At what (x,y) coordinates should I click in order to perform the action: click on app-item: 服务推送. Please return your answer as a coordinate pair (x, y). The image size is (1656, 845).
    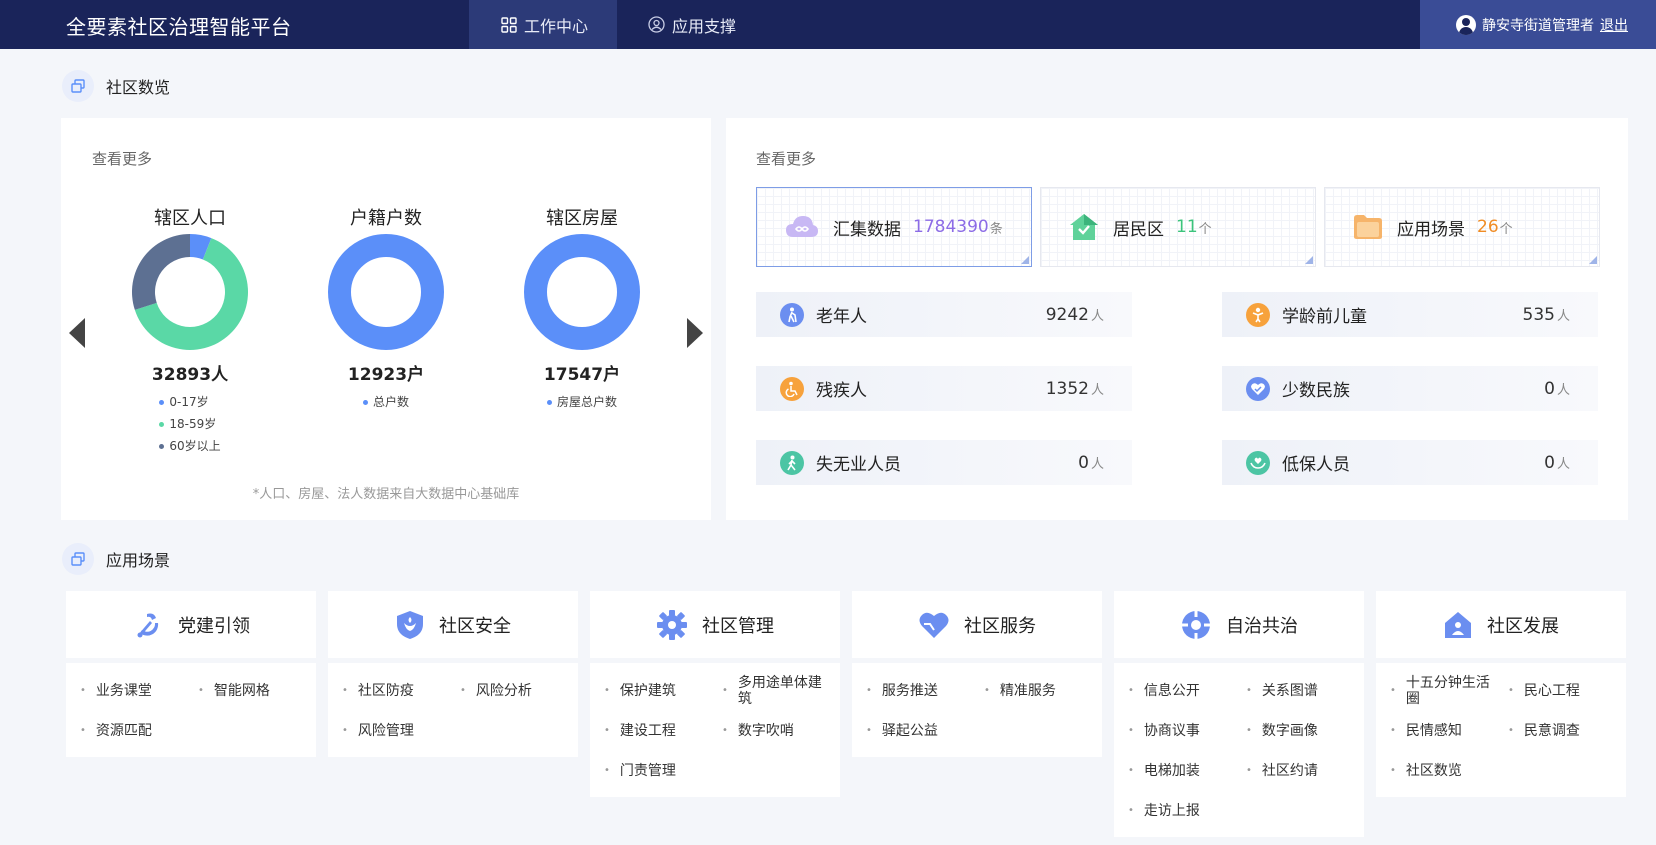
    Looking at the image, I should click on (925, 691).